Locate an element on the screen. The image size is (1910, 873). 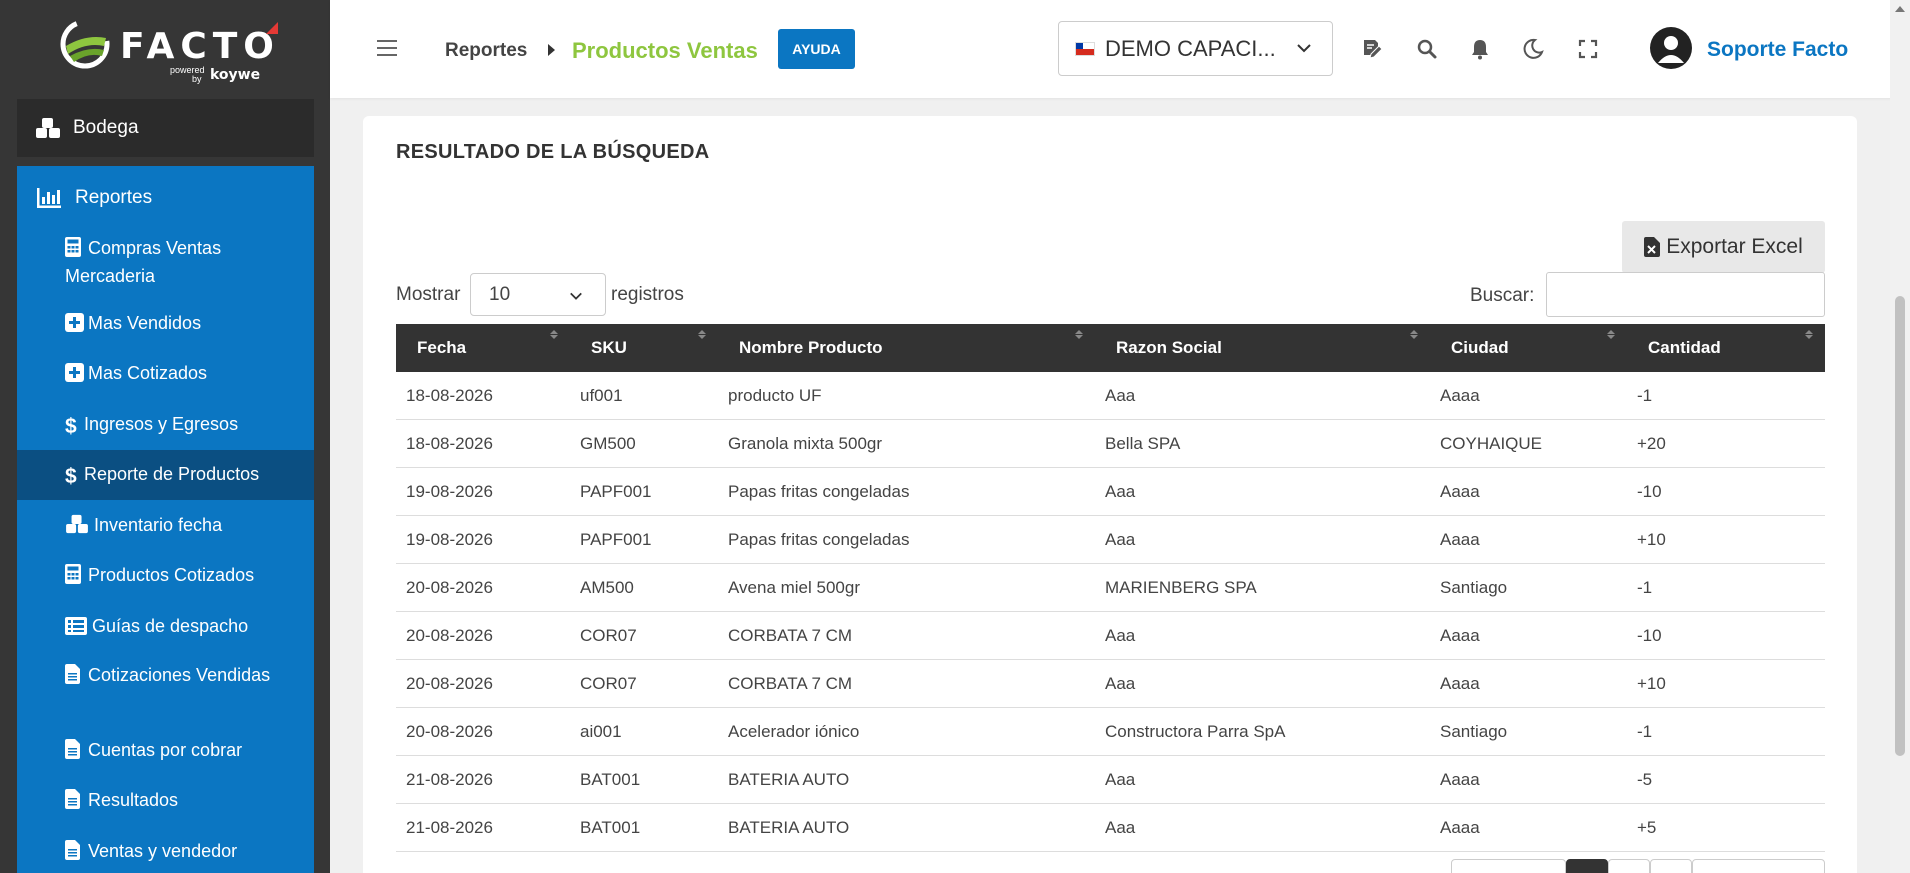
sidebar-item-label: Inventario fecha is located at coordinates (158, 525).